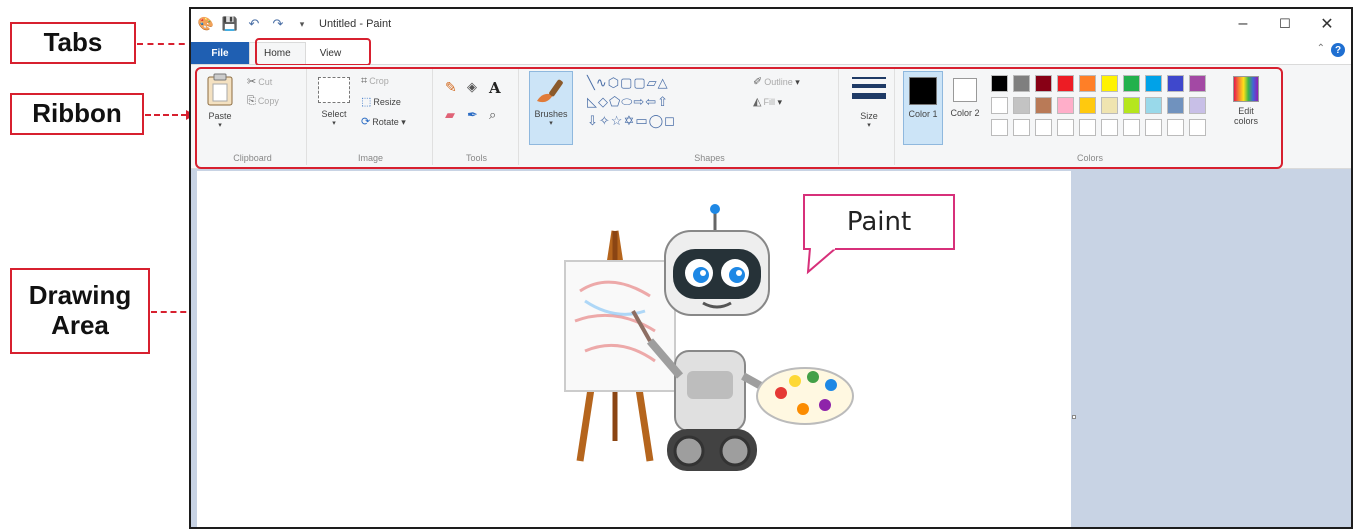 This screenshot has height=531, width=1355. I want to click on minimize-button: –, so click(1243, 24).